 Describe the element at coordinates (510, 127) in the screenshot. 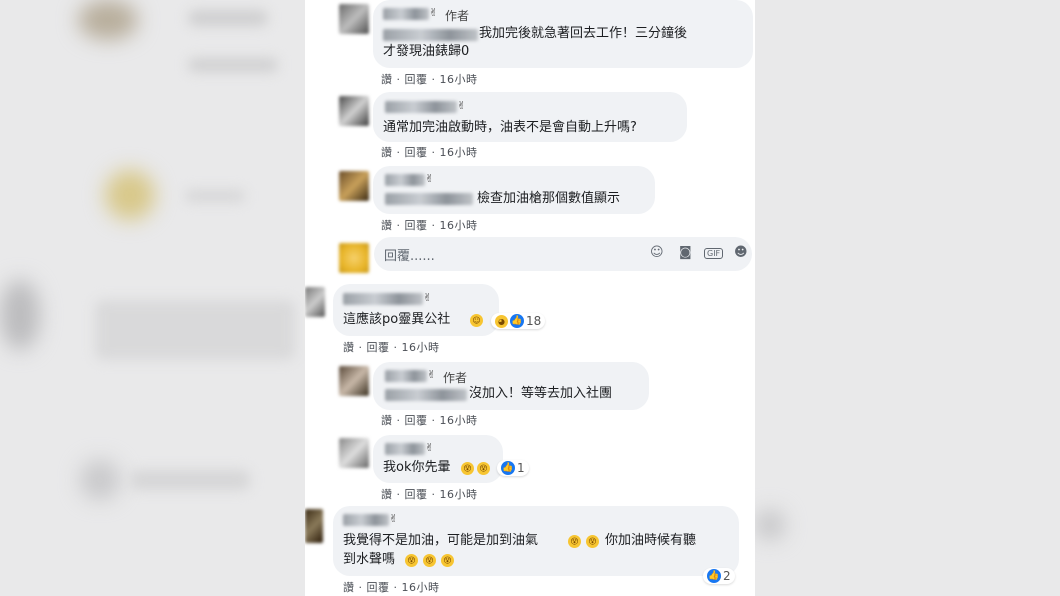

I see `comment-text: 通常加完油啟動時，油表不是會自動上升嗎?` at that location.